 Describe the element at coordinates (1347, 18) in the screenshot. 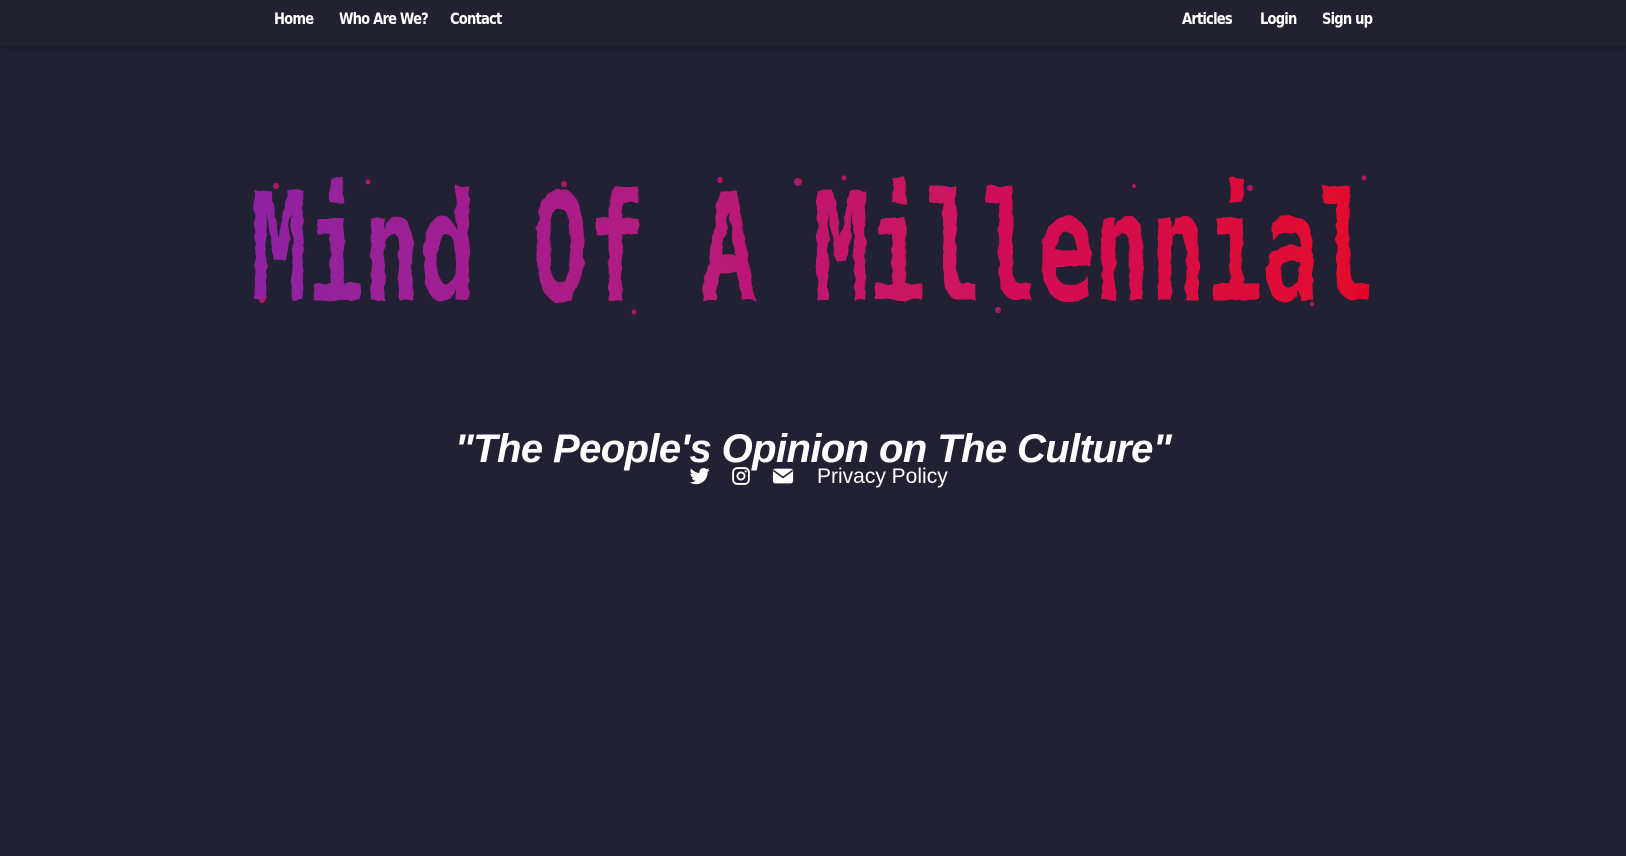

I see `nav-signup-link: Sign up` at that location.